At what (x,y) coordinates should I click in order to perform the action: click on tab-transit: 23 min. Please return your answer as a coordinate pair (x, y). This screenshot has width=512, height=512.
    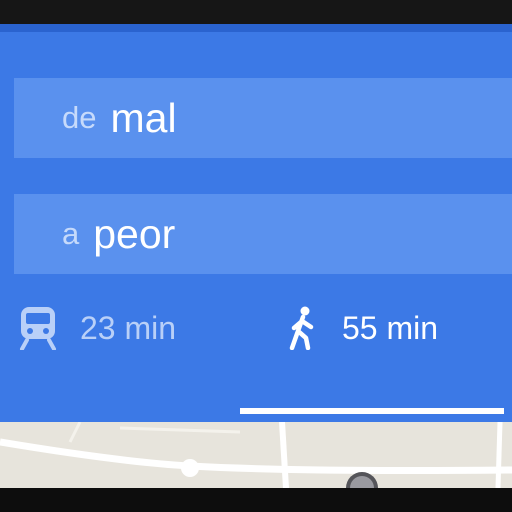
    Looking at the image, I should click on (97, 328).